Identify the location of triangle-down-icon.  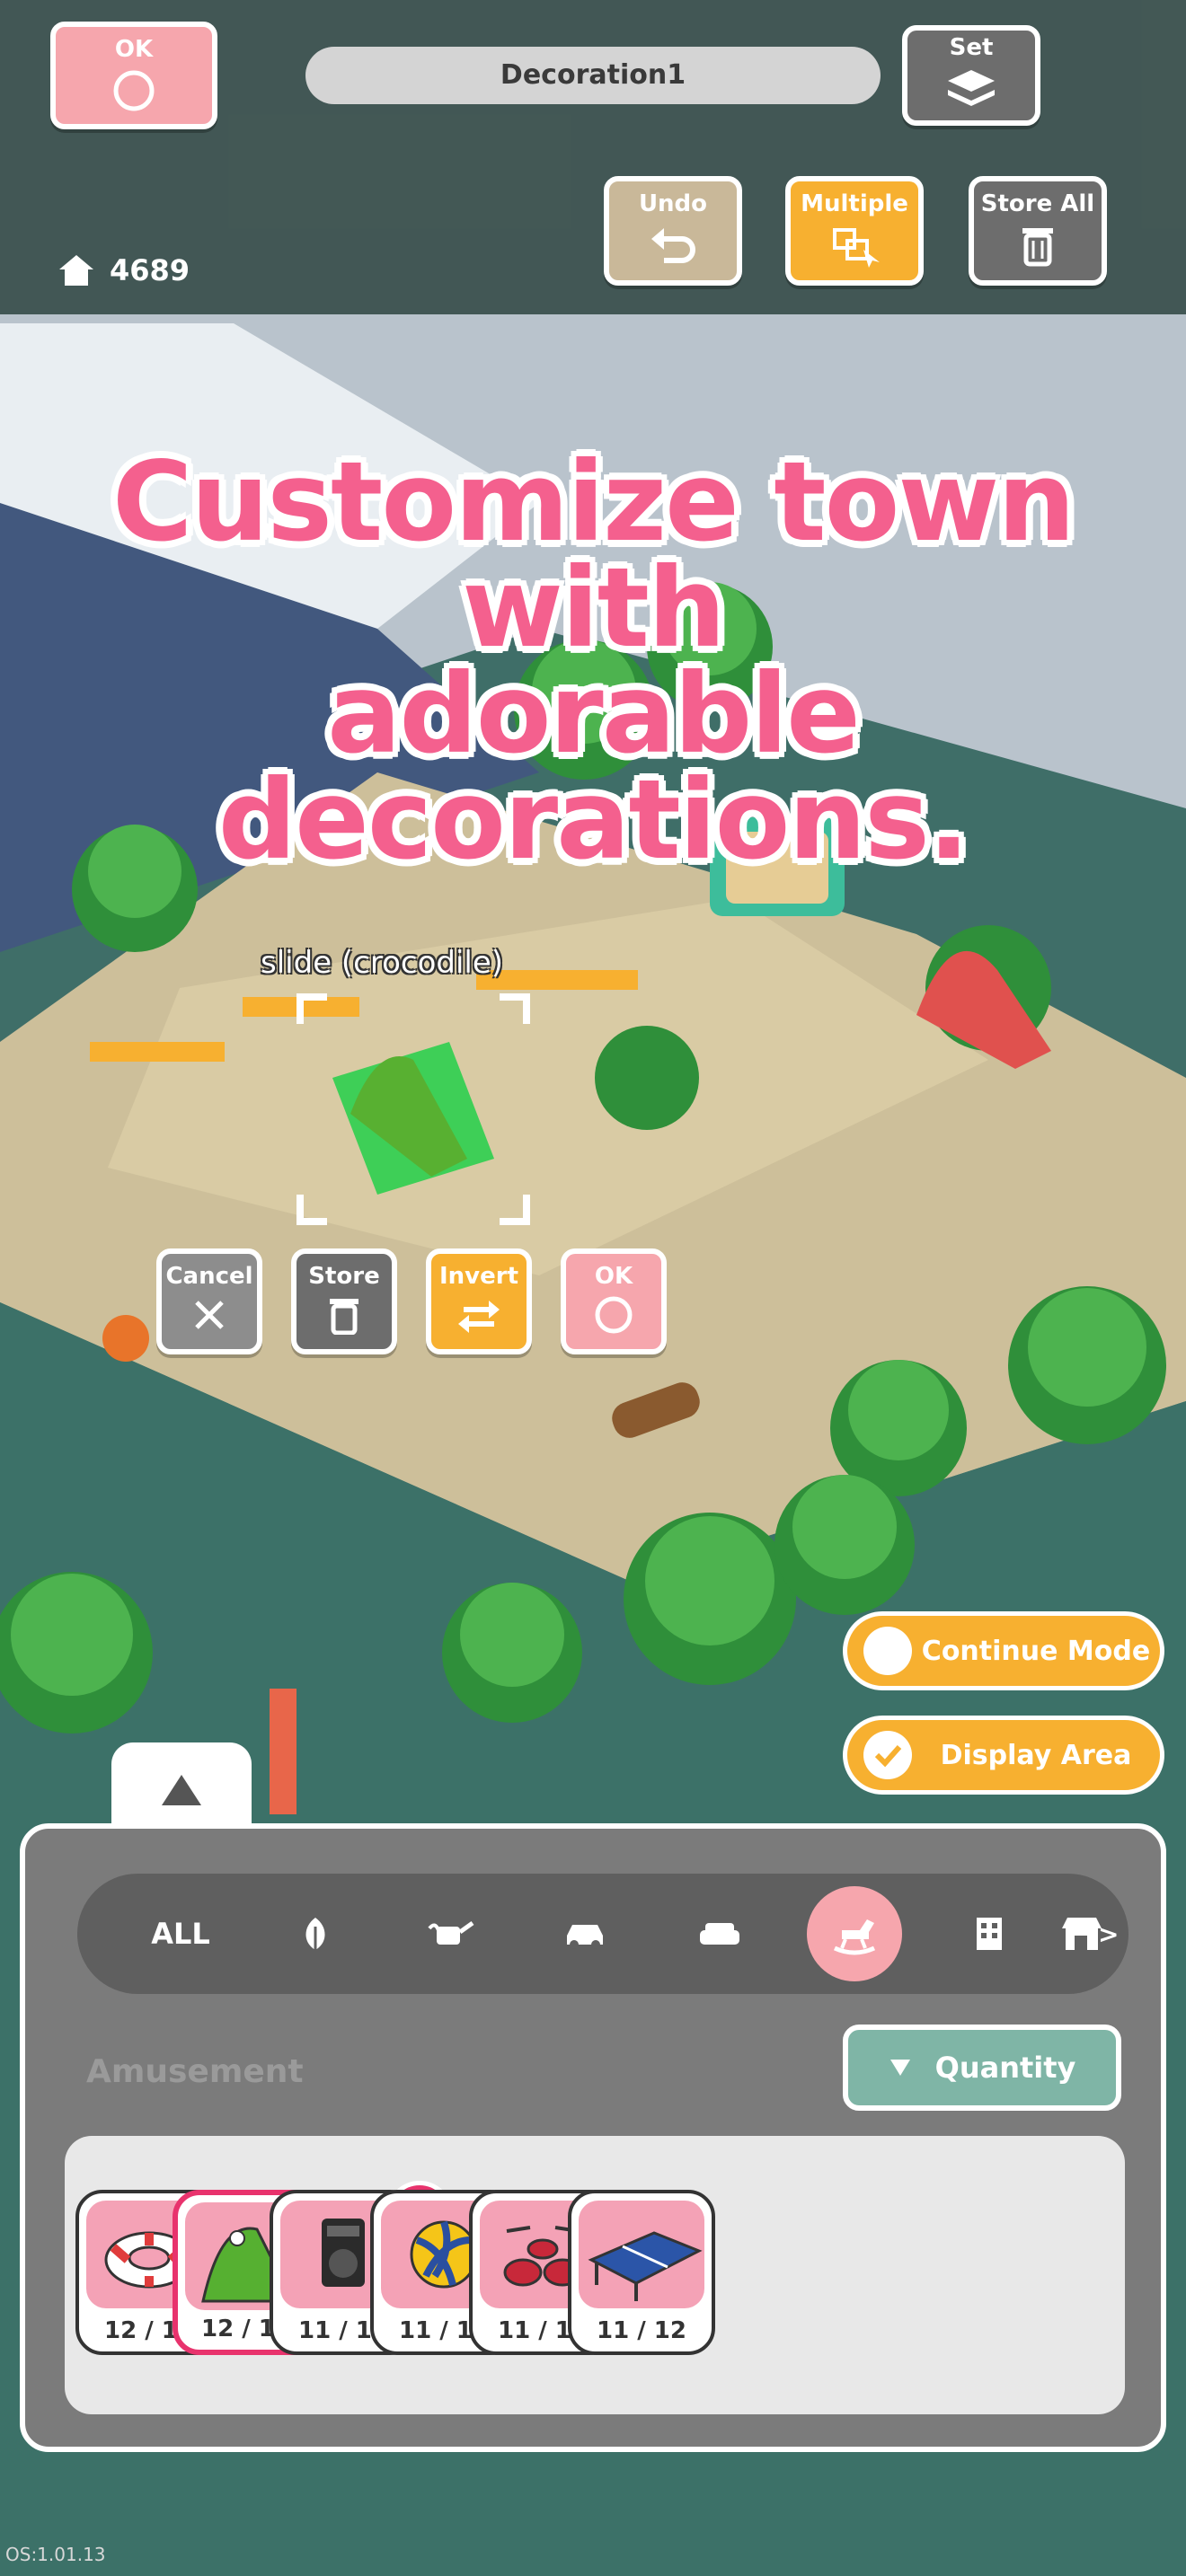
(900, 2068).